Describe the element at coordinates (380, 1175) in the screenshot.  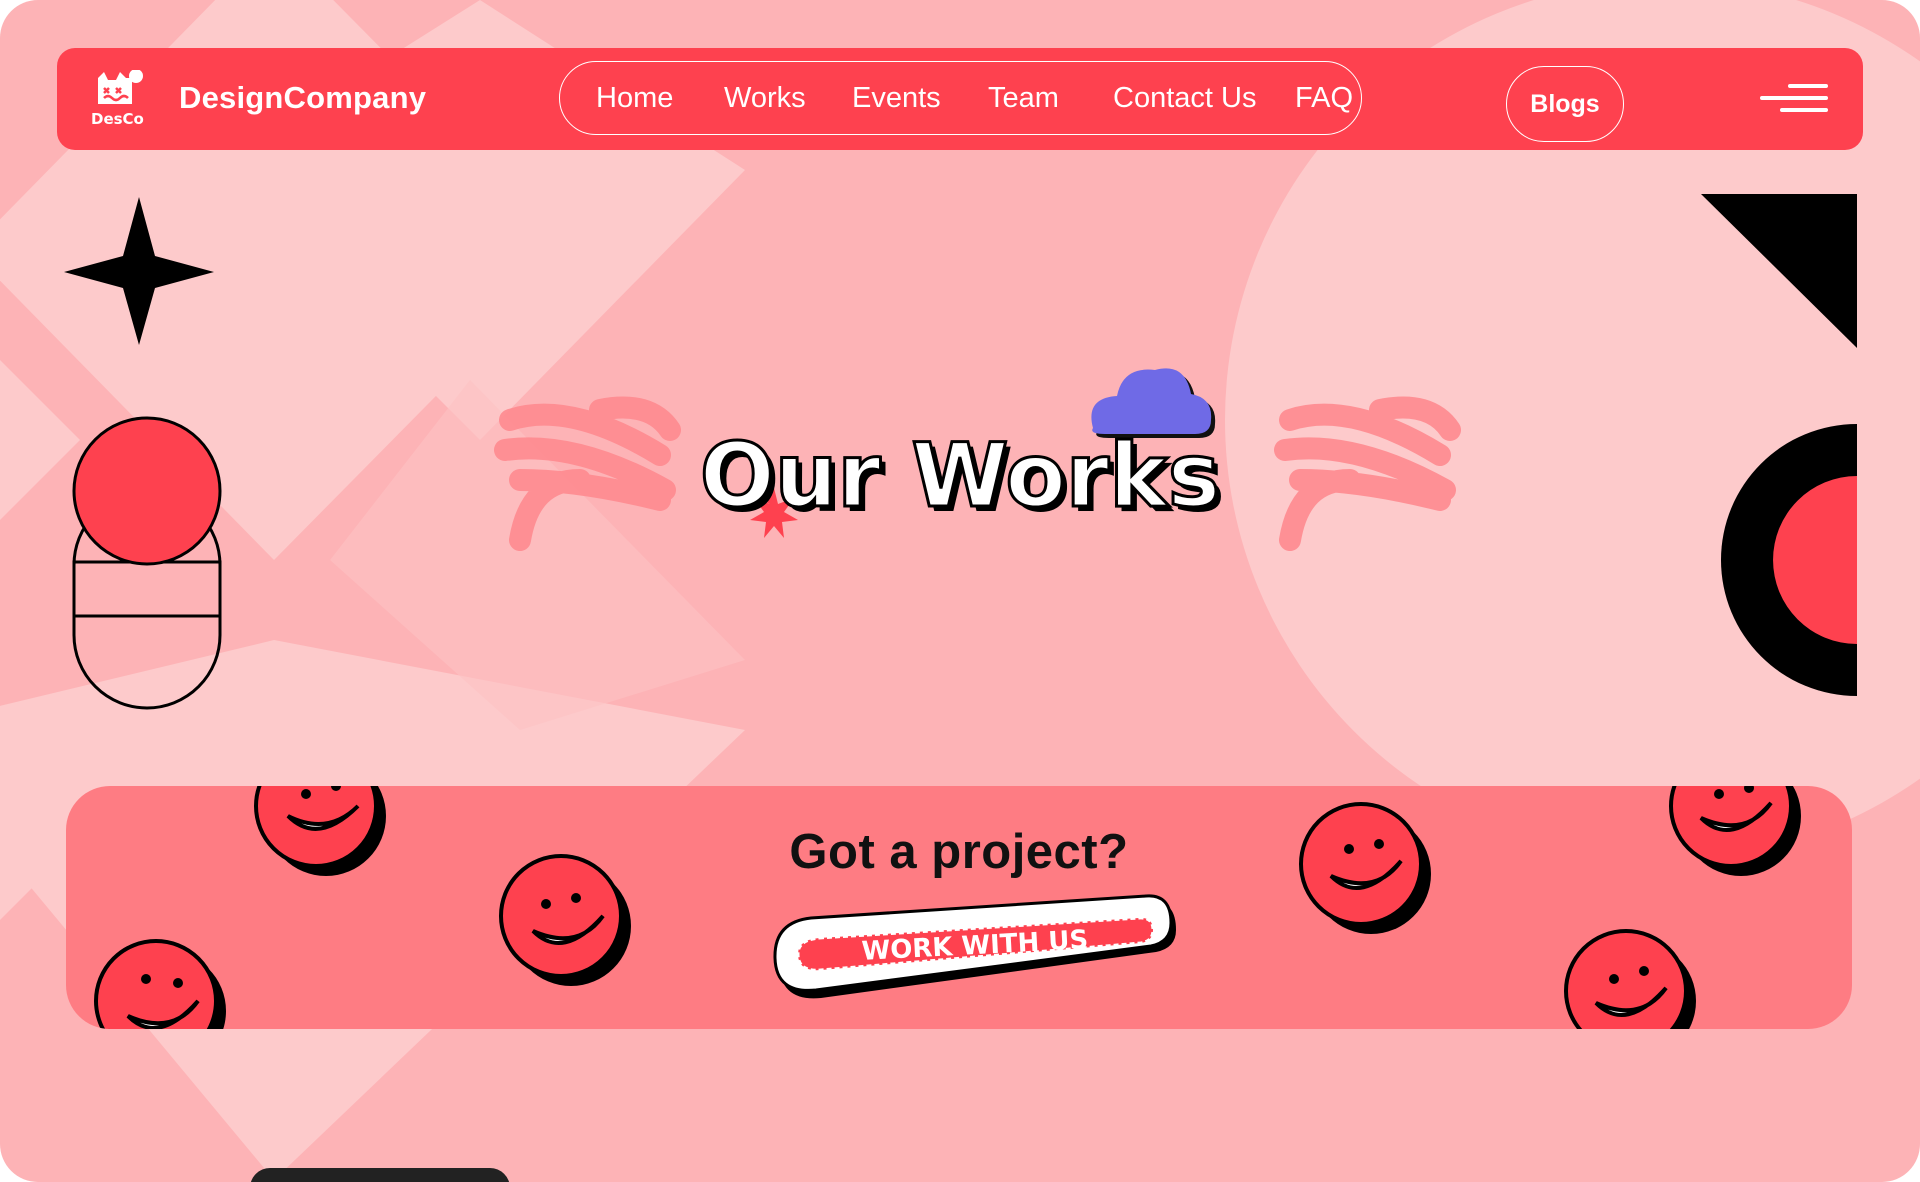
I see `partial-element-bottom` at that location.